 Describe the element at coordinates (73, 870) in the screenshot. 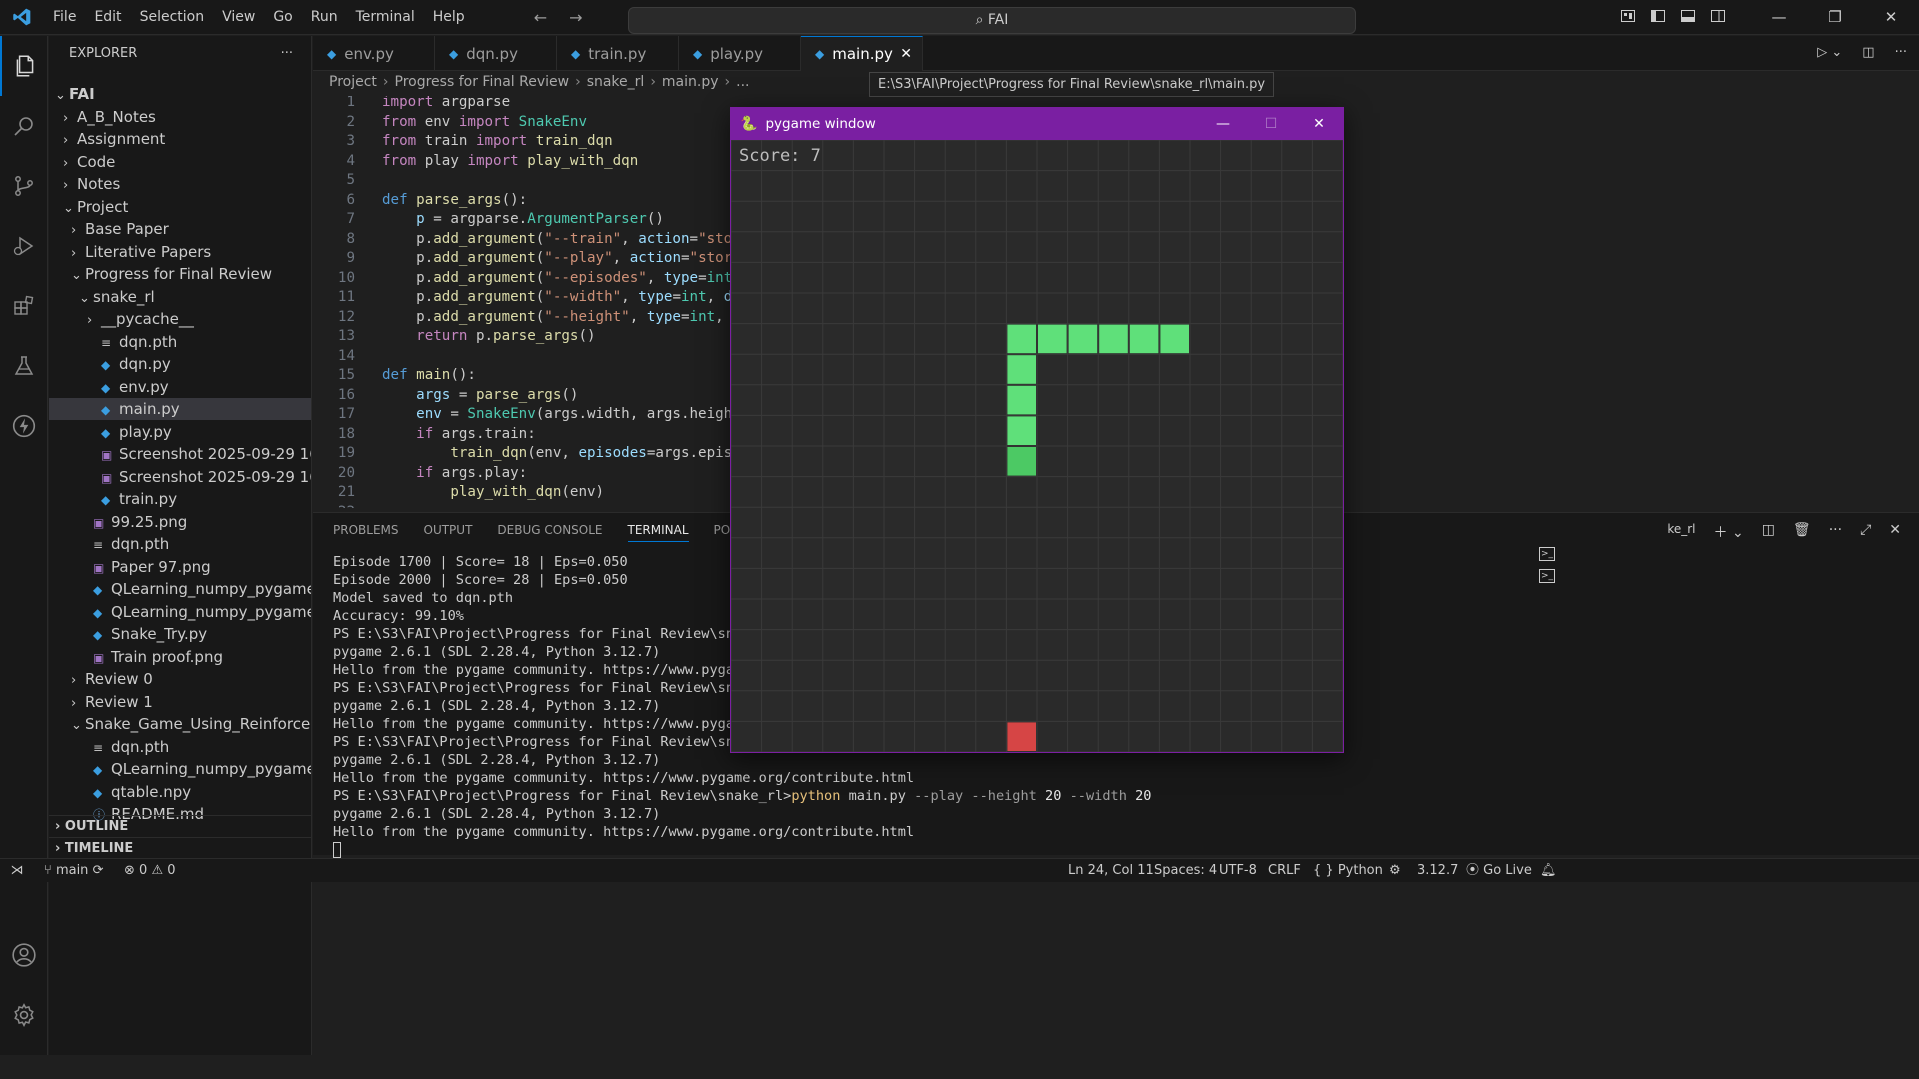

I see `git-branch: ⑂ main ⟳` at that location.